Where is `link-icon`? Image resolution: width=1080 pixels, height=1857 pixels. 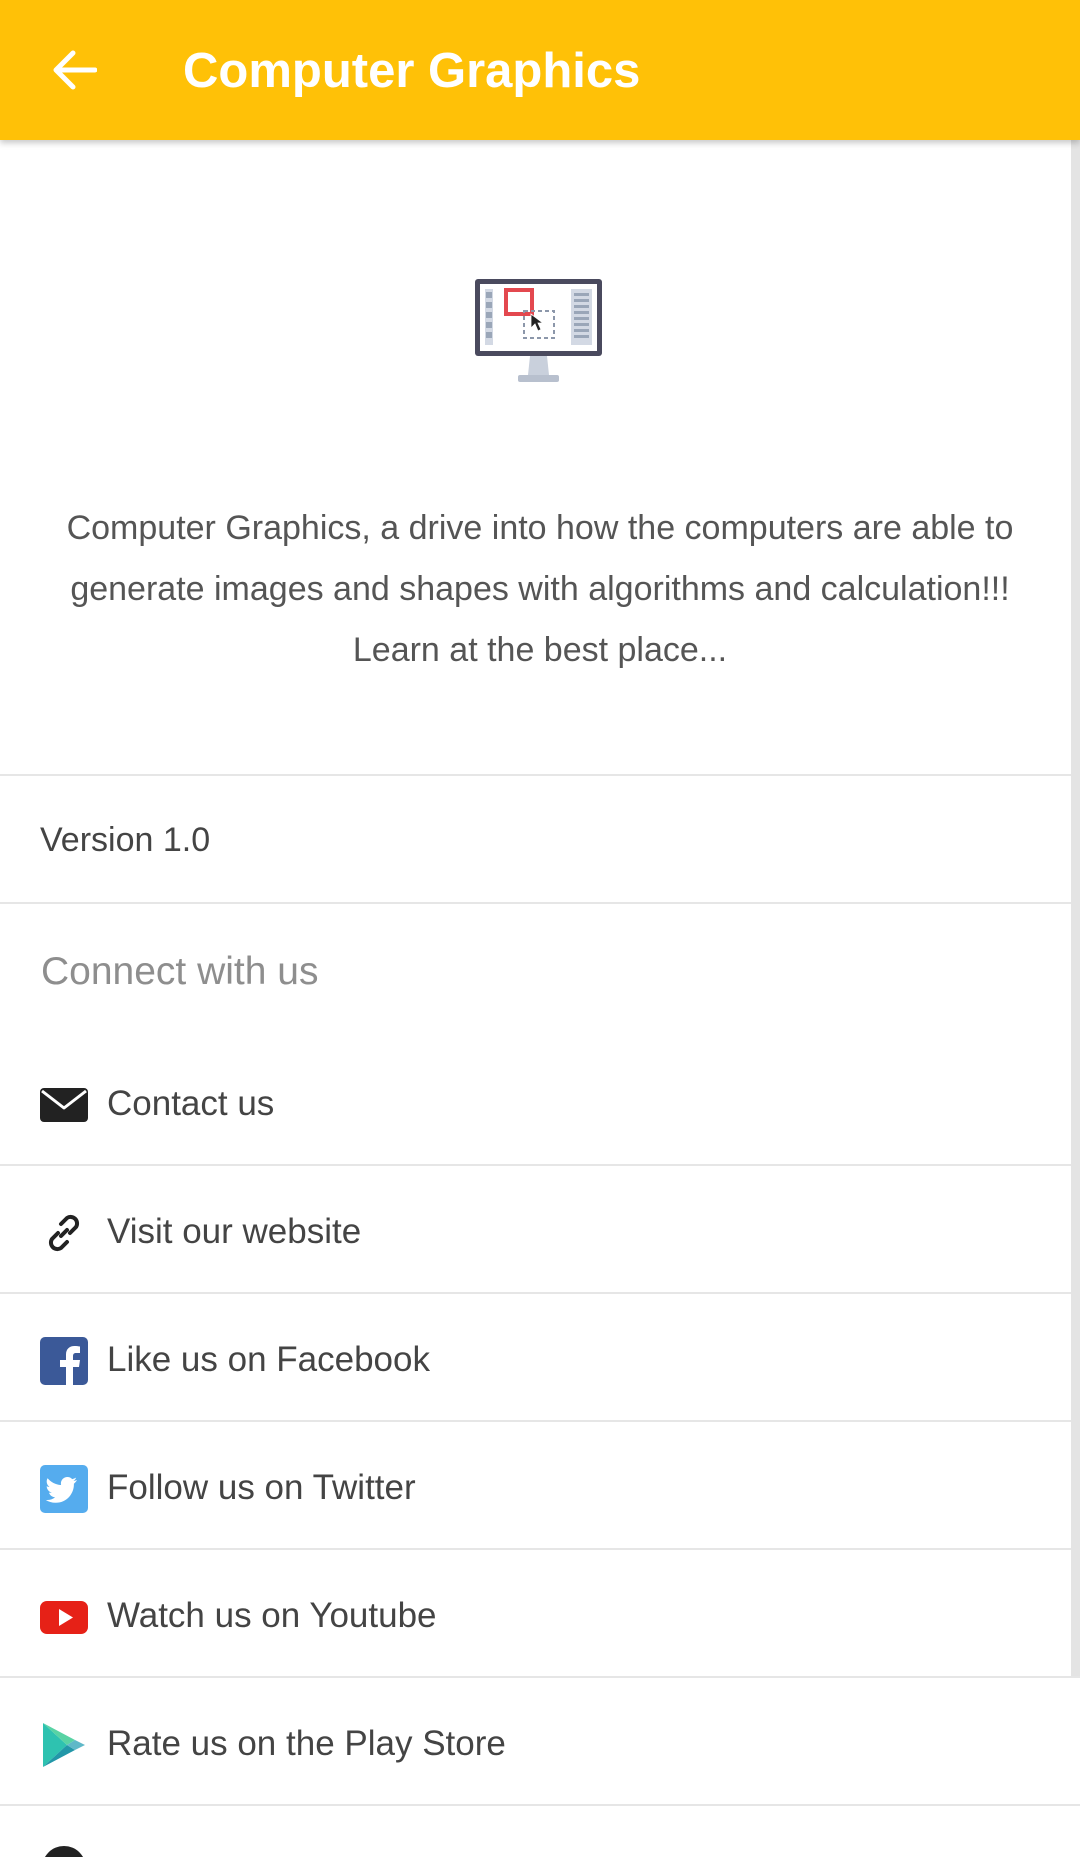
link-icon is located at coordinates (64, 1233).